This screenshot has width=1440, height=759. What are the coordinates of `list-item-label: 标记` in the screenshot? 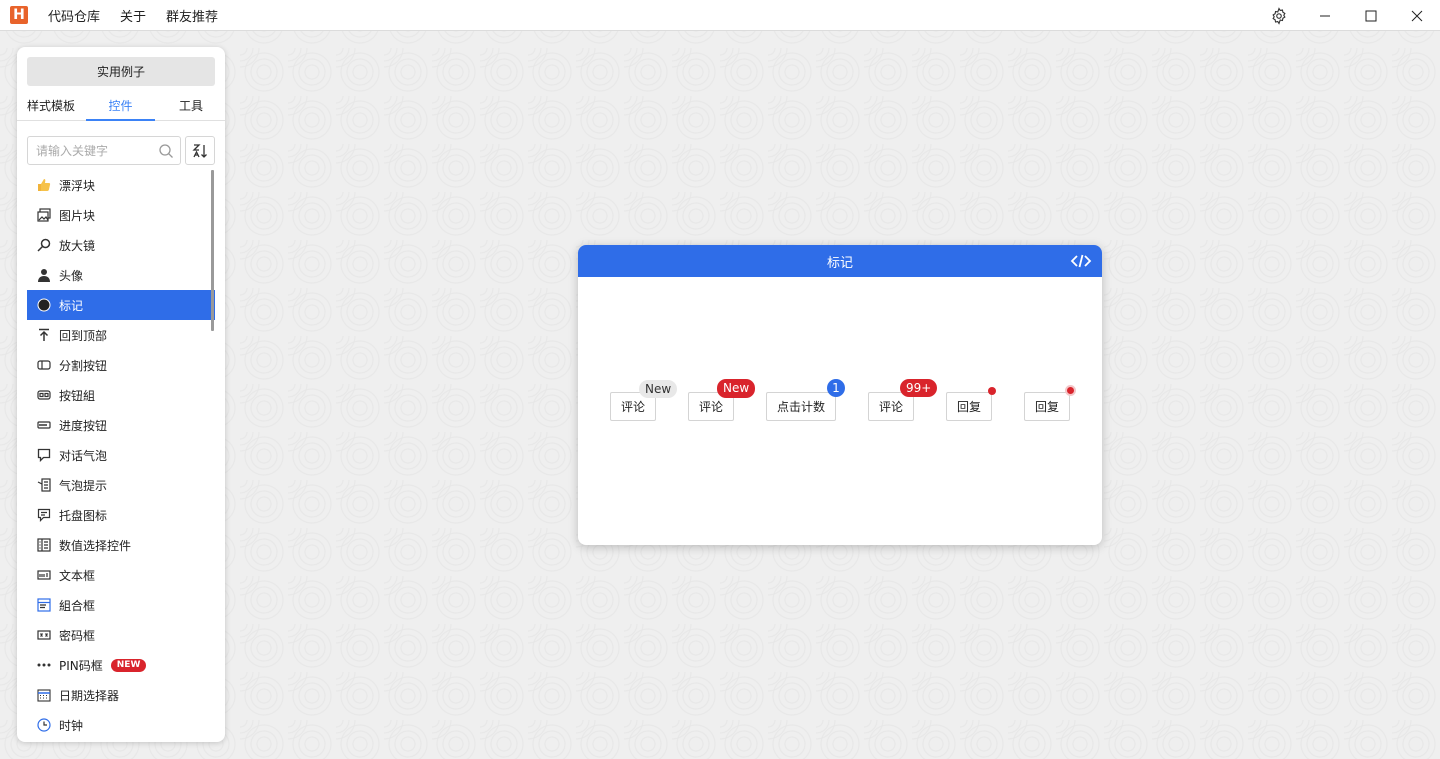 It's located at (71, 305).